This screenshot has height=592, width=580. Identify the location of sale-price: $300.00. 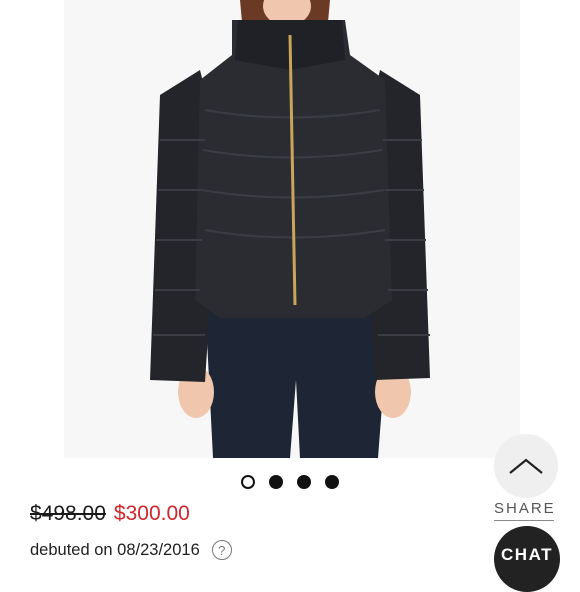
(151, 513).